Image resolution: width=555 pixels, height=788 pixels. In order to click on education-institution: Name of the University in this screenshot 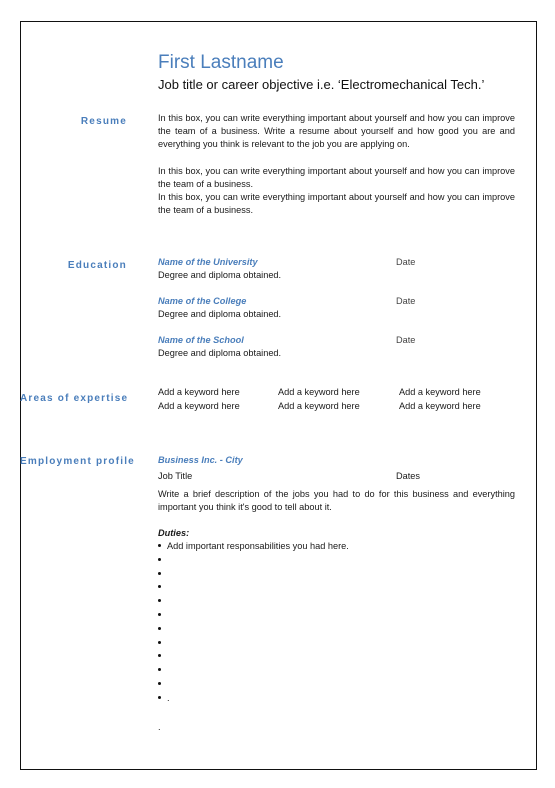, I will do `click(208, 262)`.